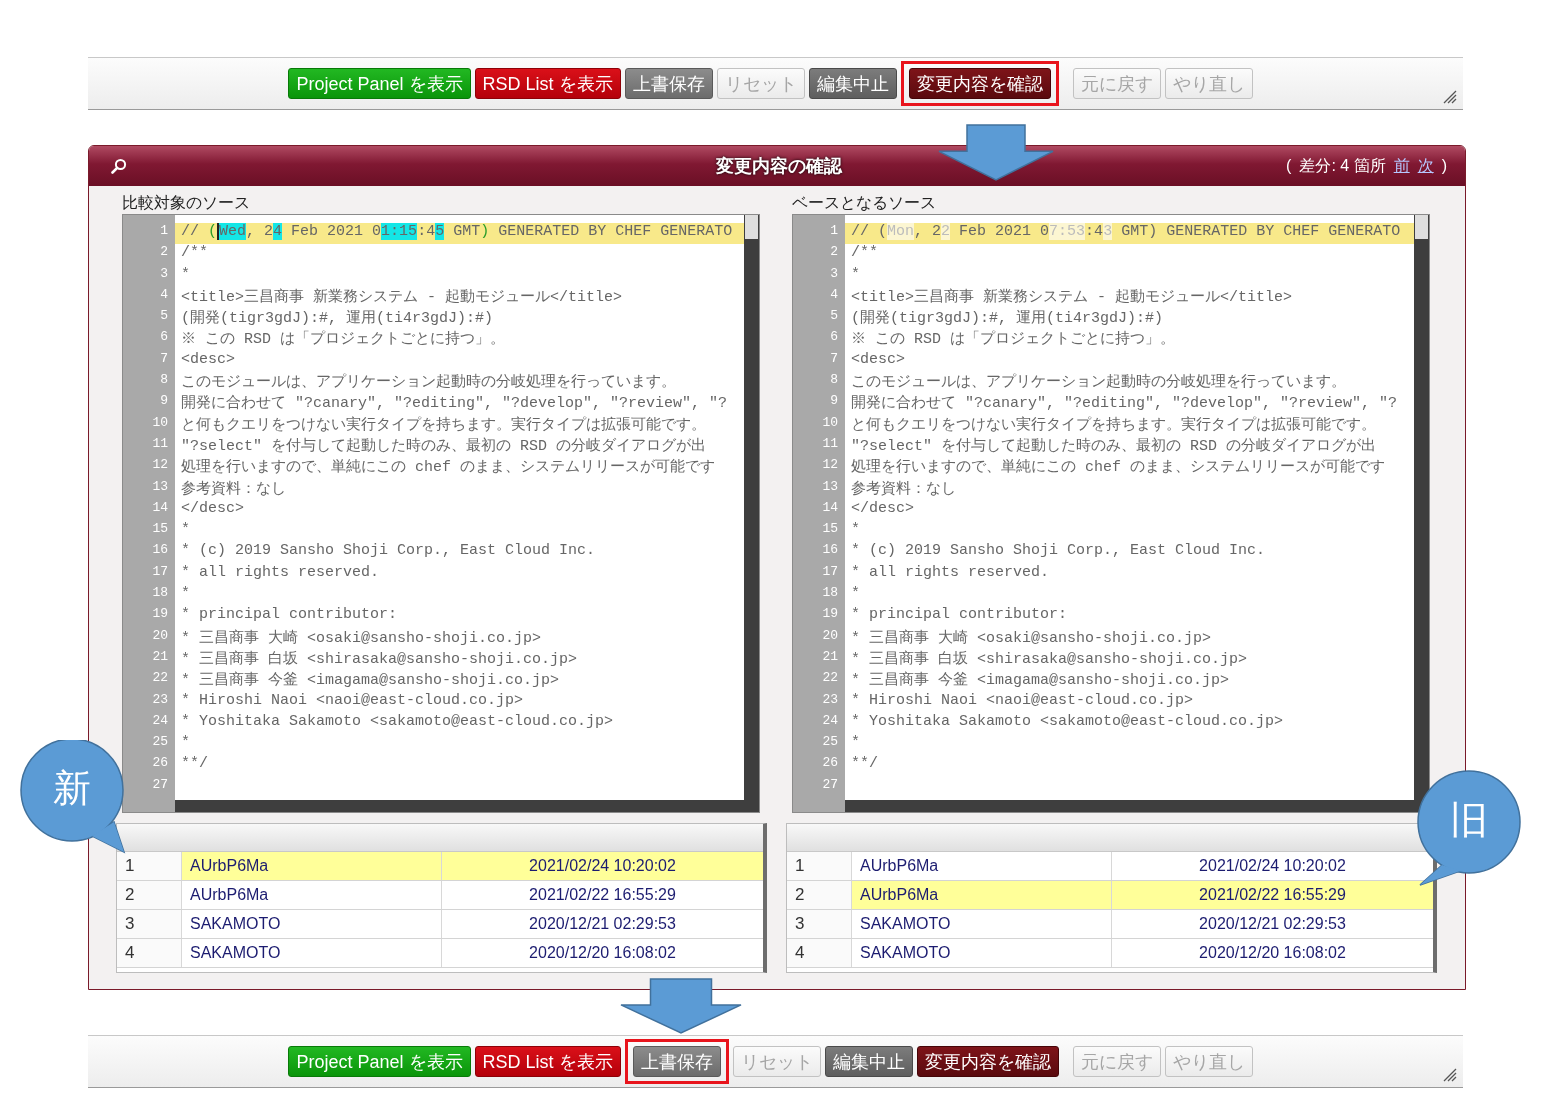 The width and height of the screenshot is (1561, 1106). I want to click on user-cell: SAKAMOTO, so click(982, 953).